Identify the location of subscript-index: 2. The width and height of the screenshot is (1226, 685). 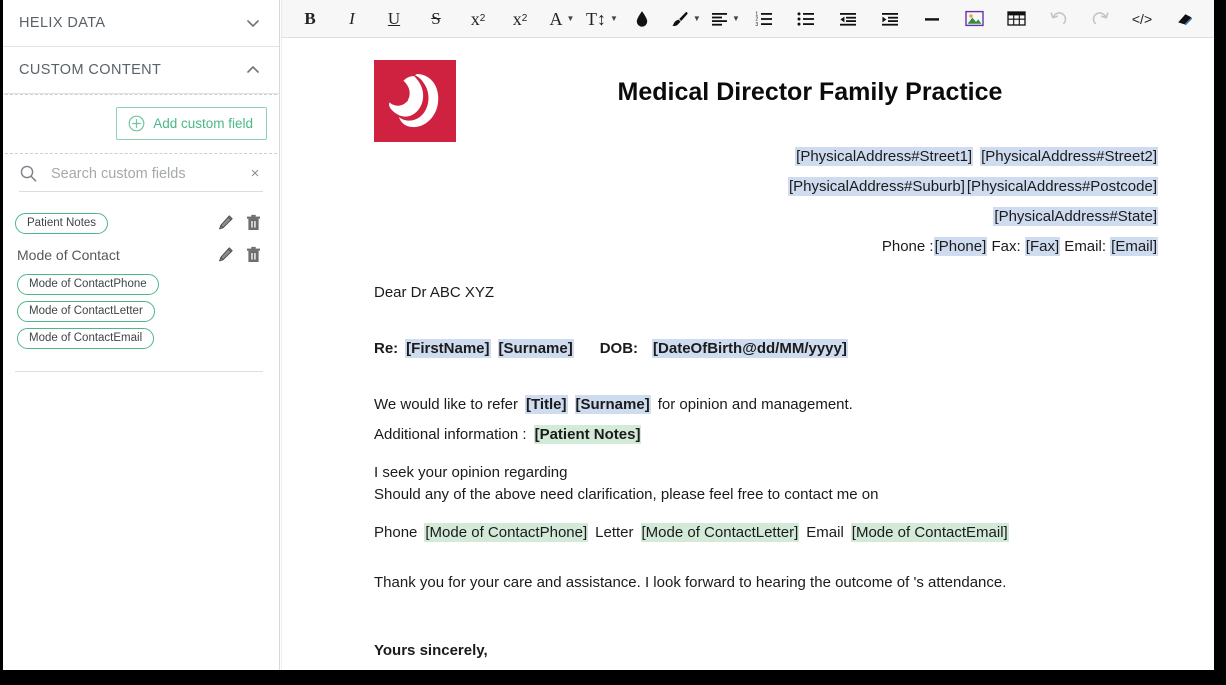
(482, 18).